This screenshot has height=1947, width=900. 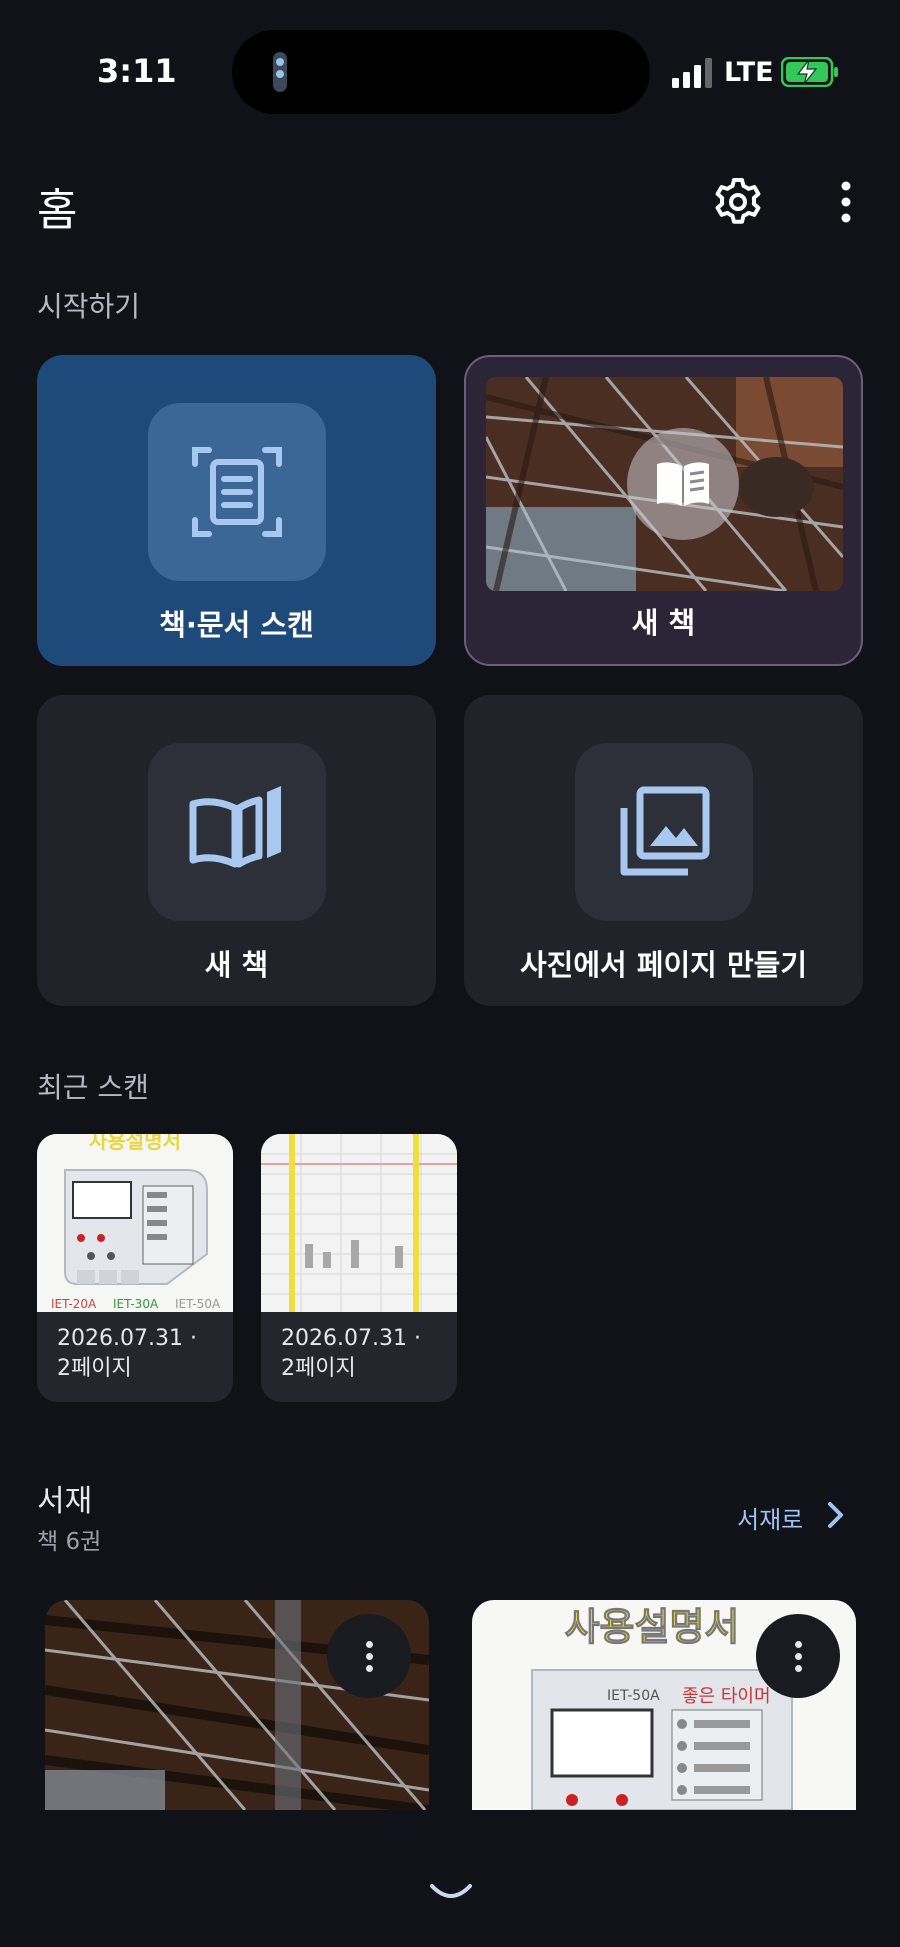 What do you see at coordinates (236, 965) in the screenshot?
I see `new-book-label: 새 책` at bounding box center [236, 965].